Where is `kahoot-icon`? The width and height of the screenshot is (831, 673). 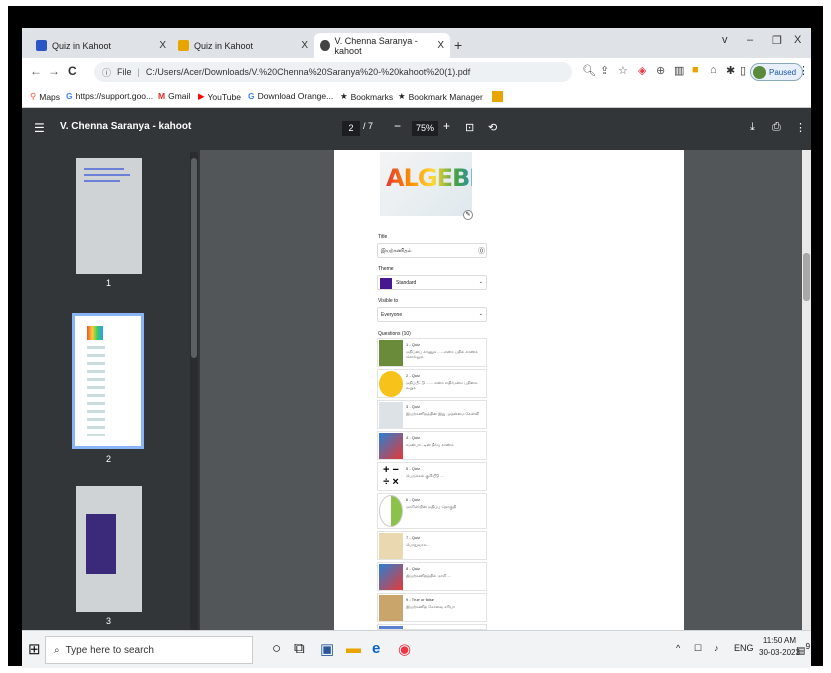 kahoot-icon is located at coordinates (41, 45).